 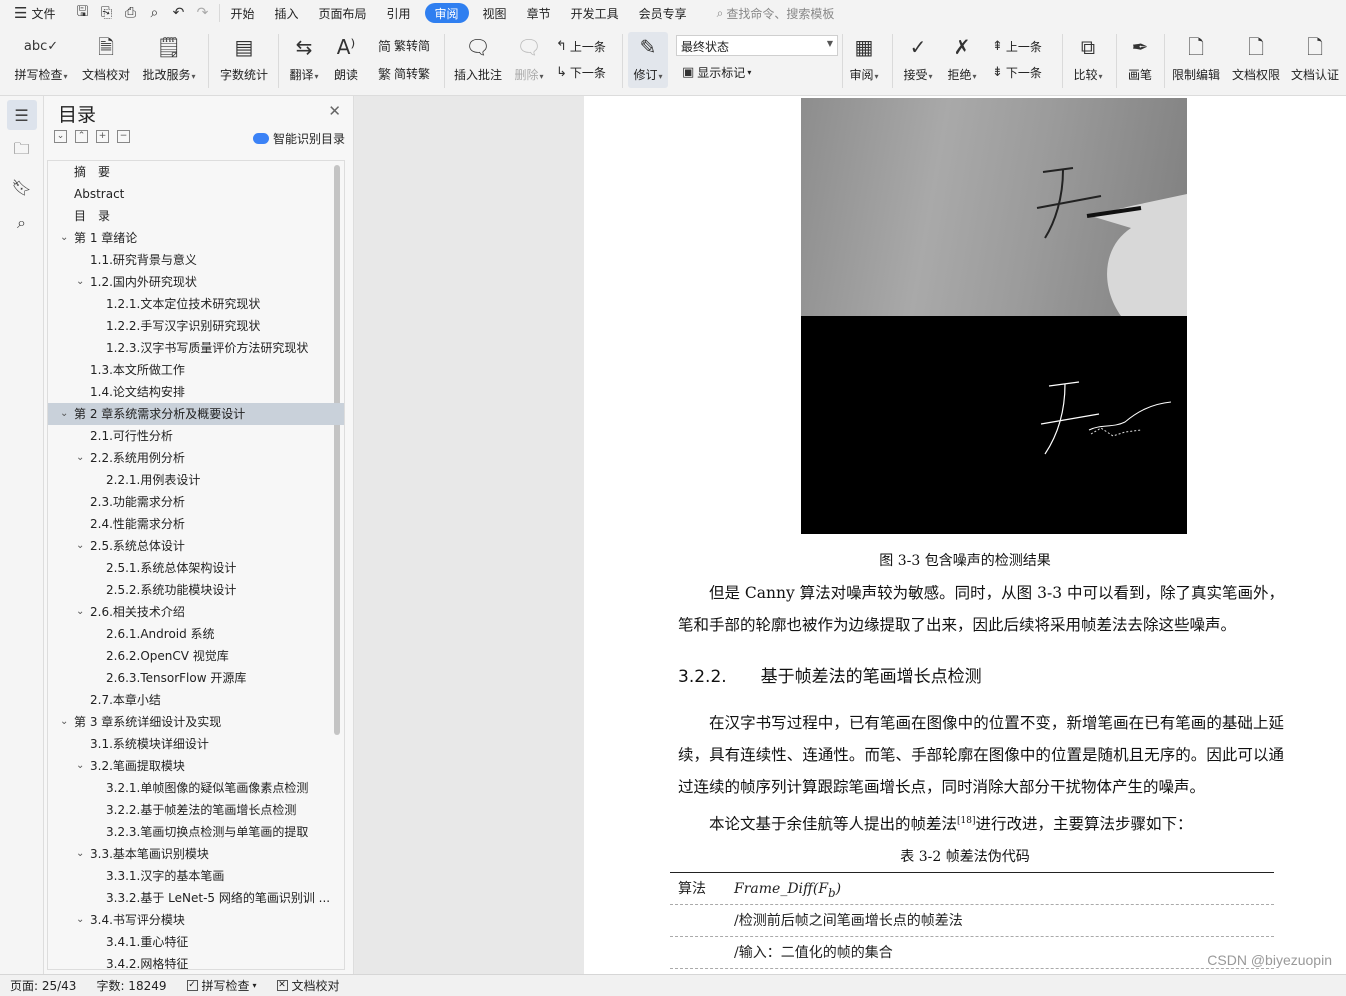 What do you see at coordinates (196, 634) in the screenshot?
I see `toc-item: 2.6.1.Android 系统` at bounding box center [196, 634].